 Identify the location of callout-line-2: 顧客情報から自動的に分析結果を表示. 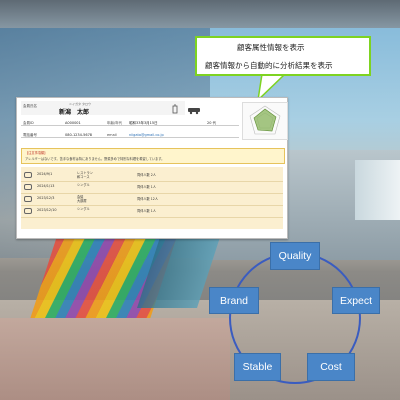
(269, 65).